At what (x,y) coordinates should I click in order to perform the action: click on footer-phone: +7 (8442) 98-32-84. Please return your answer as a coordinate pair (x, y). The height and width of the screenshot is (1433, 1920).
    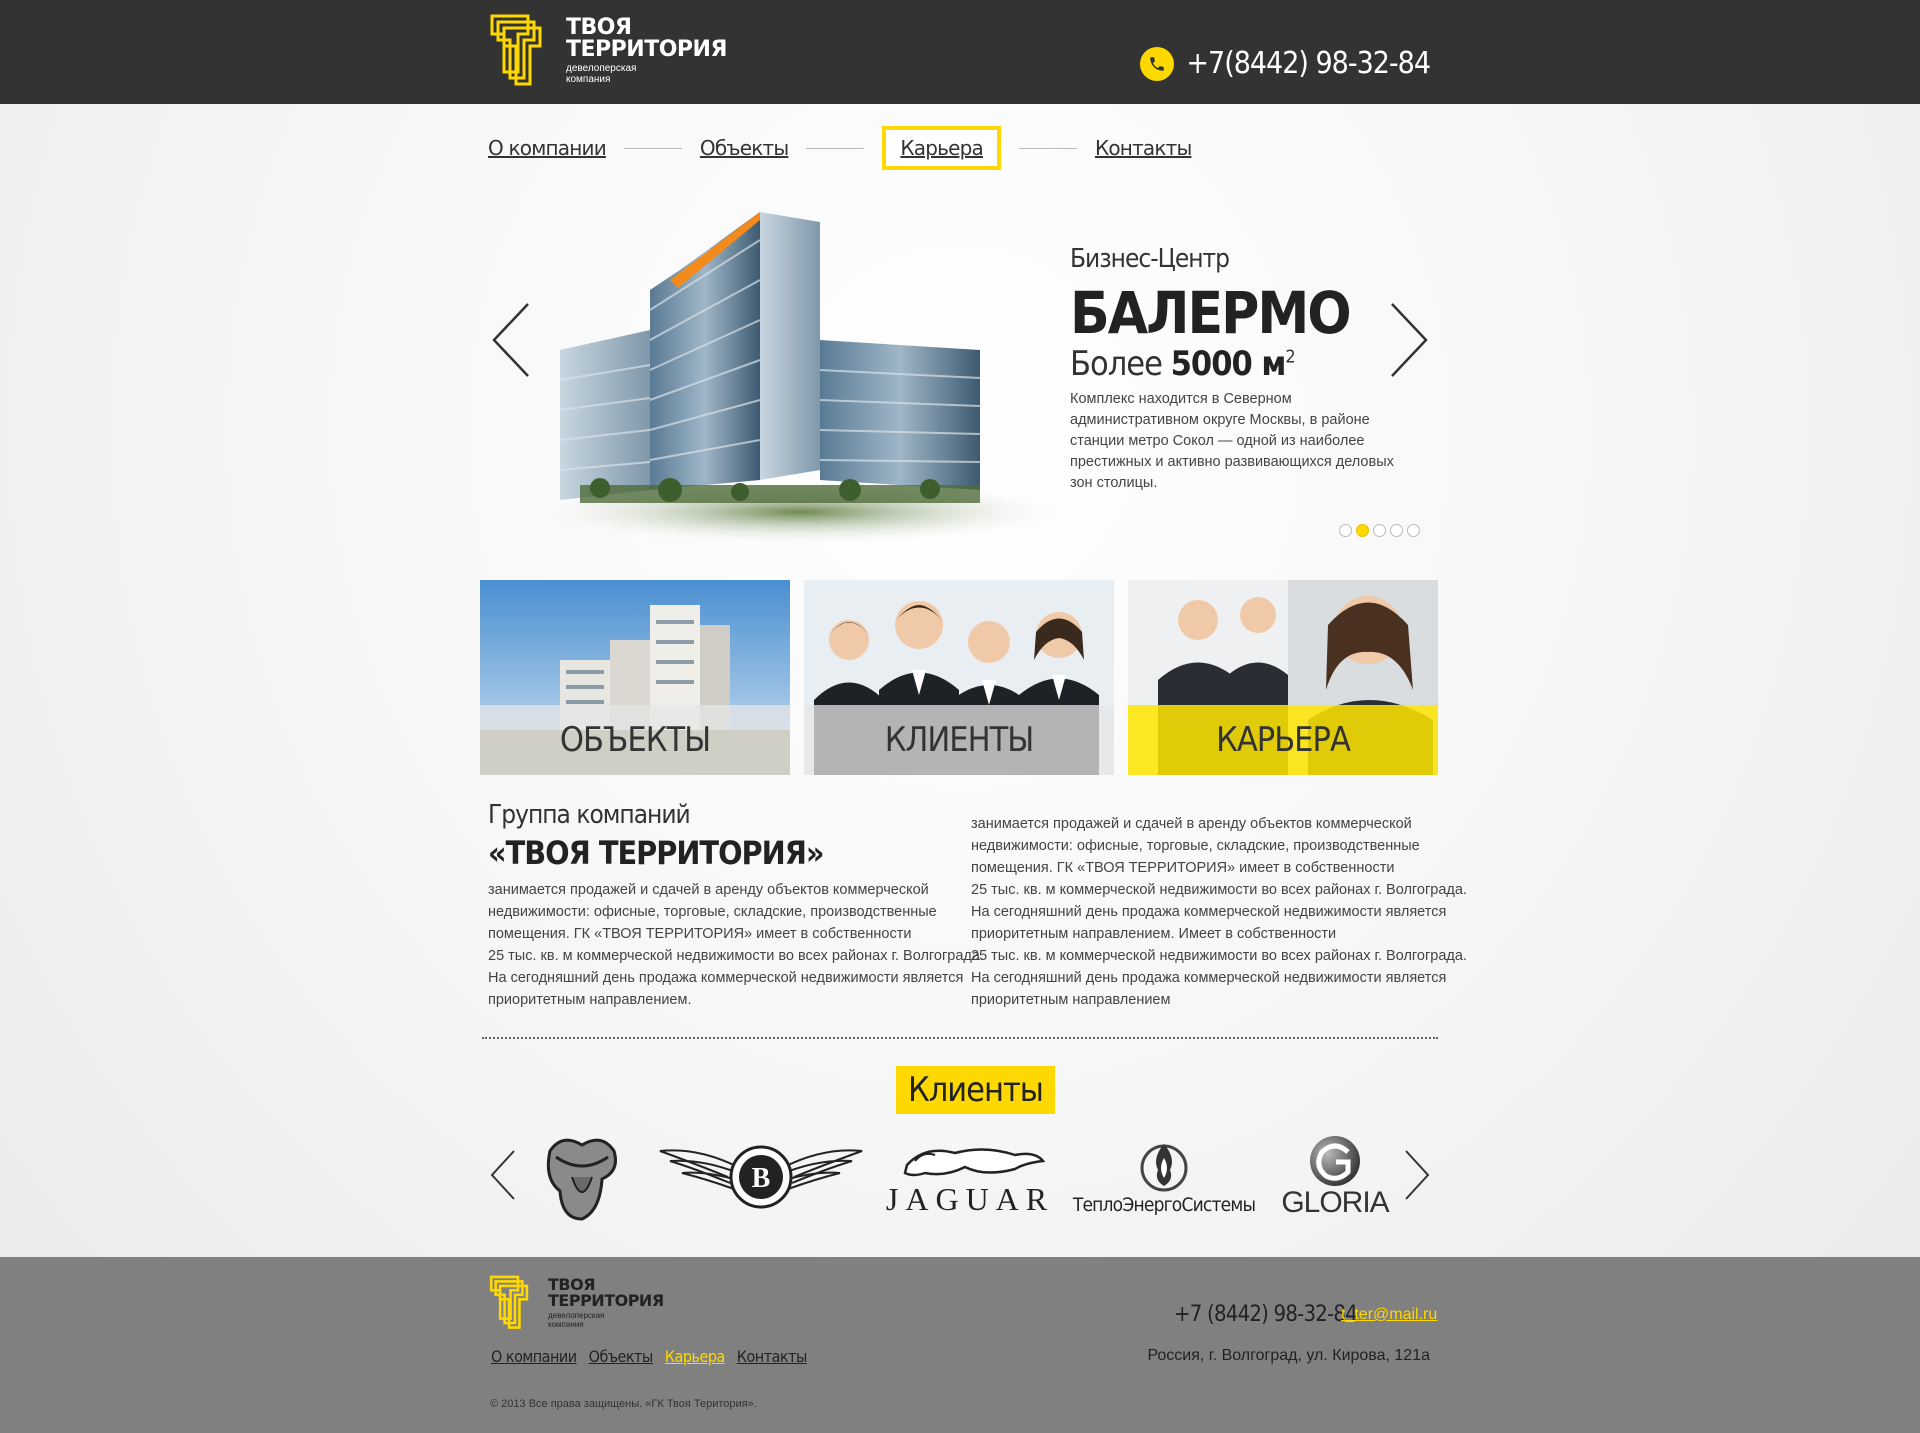
    Looking at the image, I should click on (1266, 1314).